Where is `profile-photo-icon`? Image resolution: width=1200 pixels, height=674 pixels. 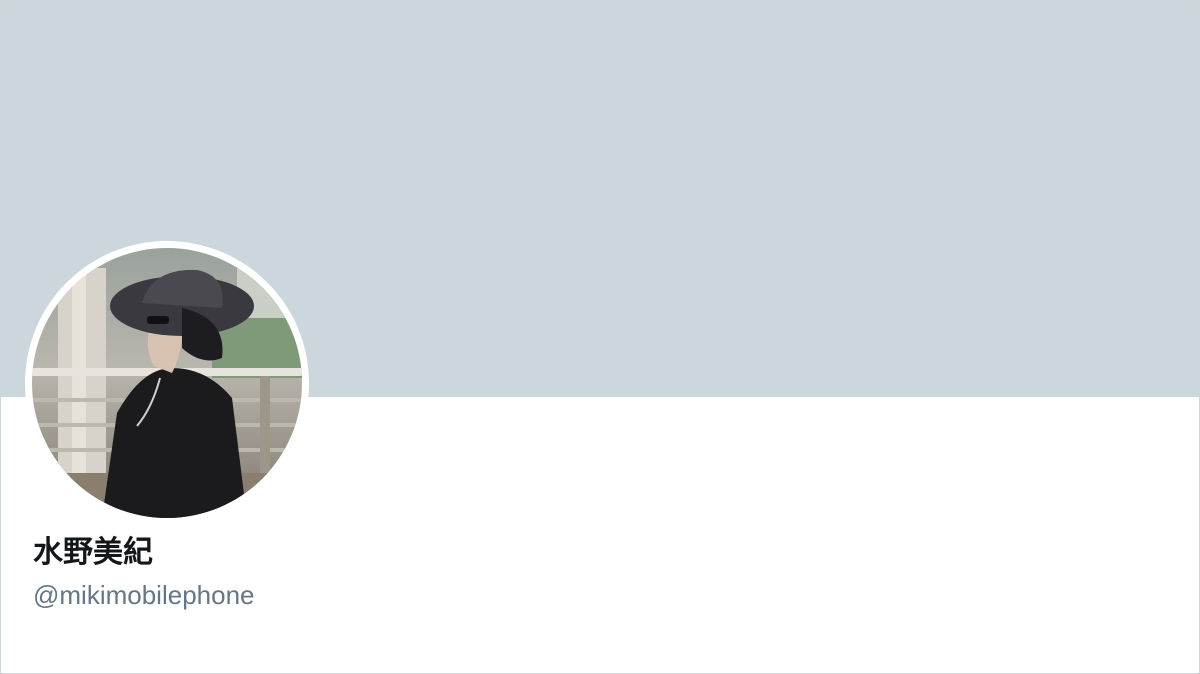
profile-photo-icon is located at coordinates (167, 383).